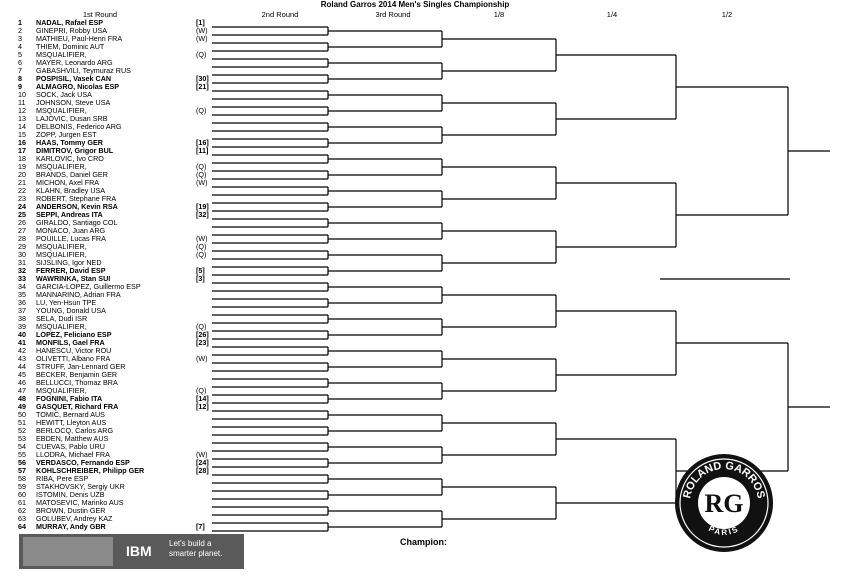 The width and height of the screenshot is (843, 577). Describe the element at coordinates (423, 542) in the screenshot. I see `champion-label: Champion:` at that location.